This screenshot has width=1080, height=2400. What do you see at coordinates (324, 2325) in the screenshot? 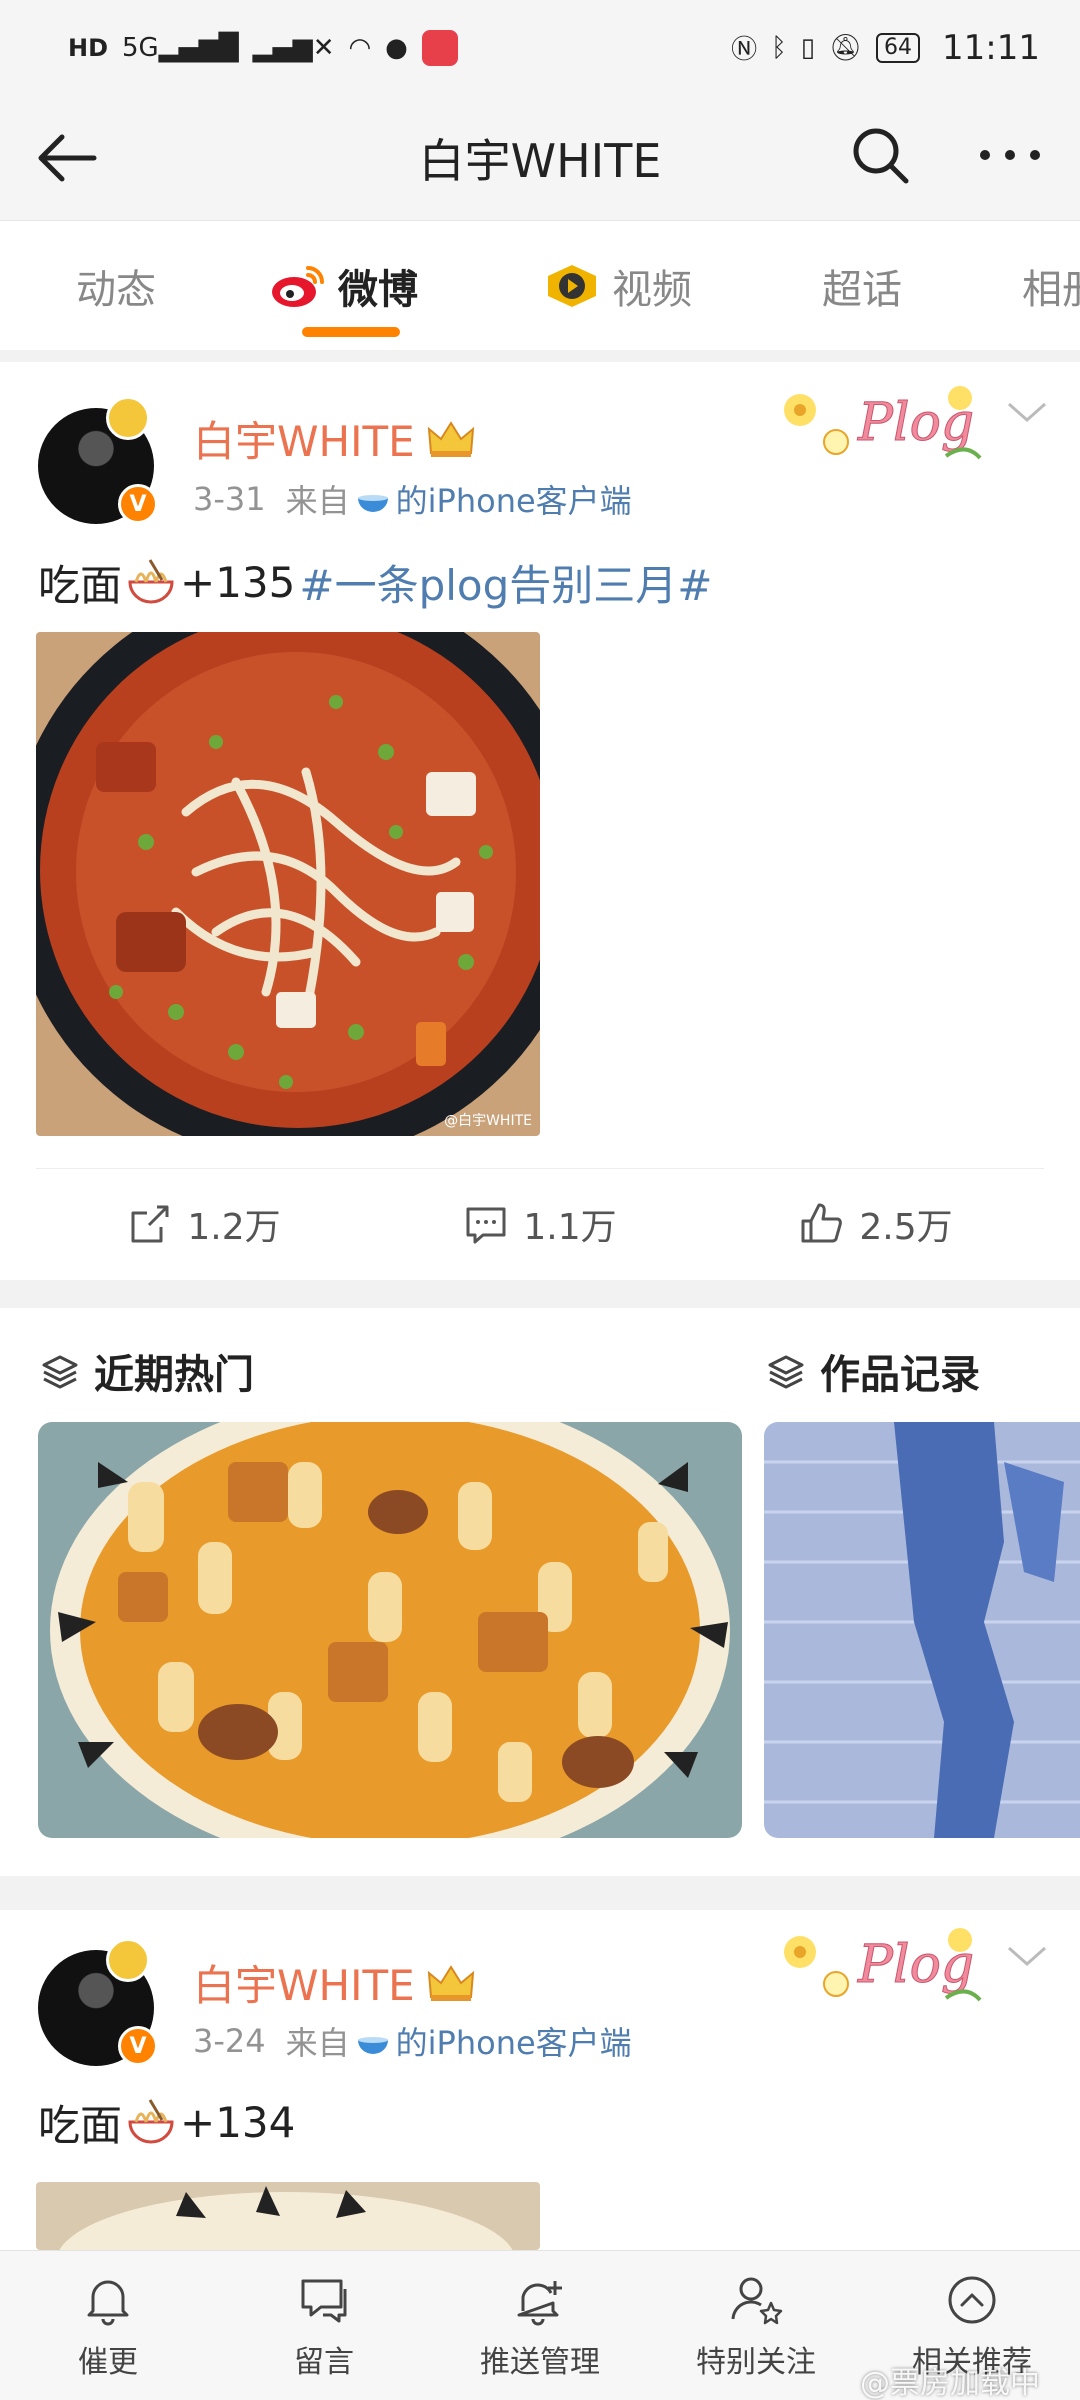
I see `nav-message: 留言` at bounding box center [324, 2325].